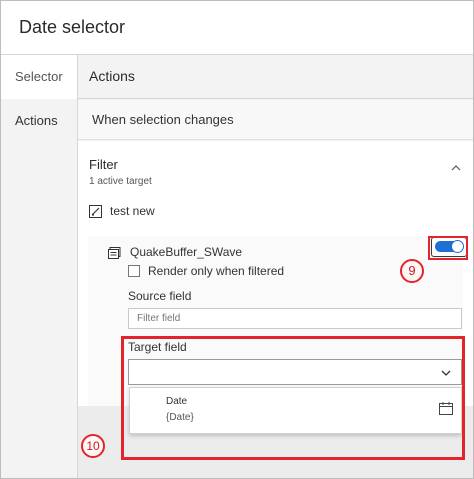 This screenshot has height=479, width=474. Describe the element at coordinates (186, 252) in the screenshot. I see `layer-name: QuakeBuffer_SWave` at that location.